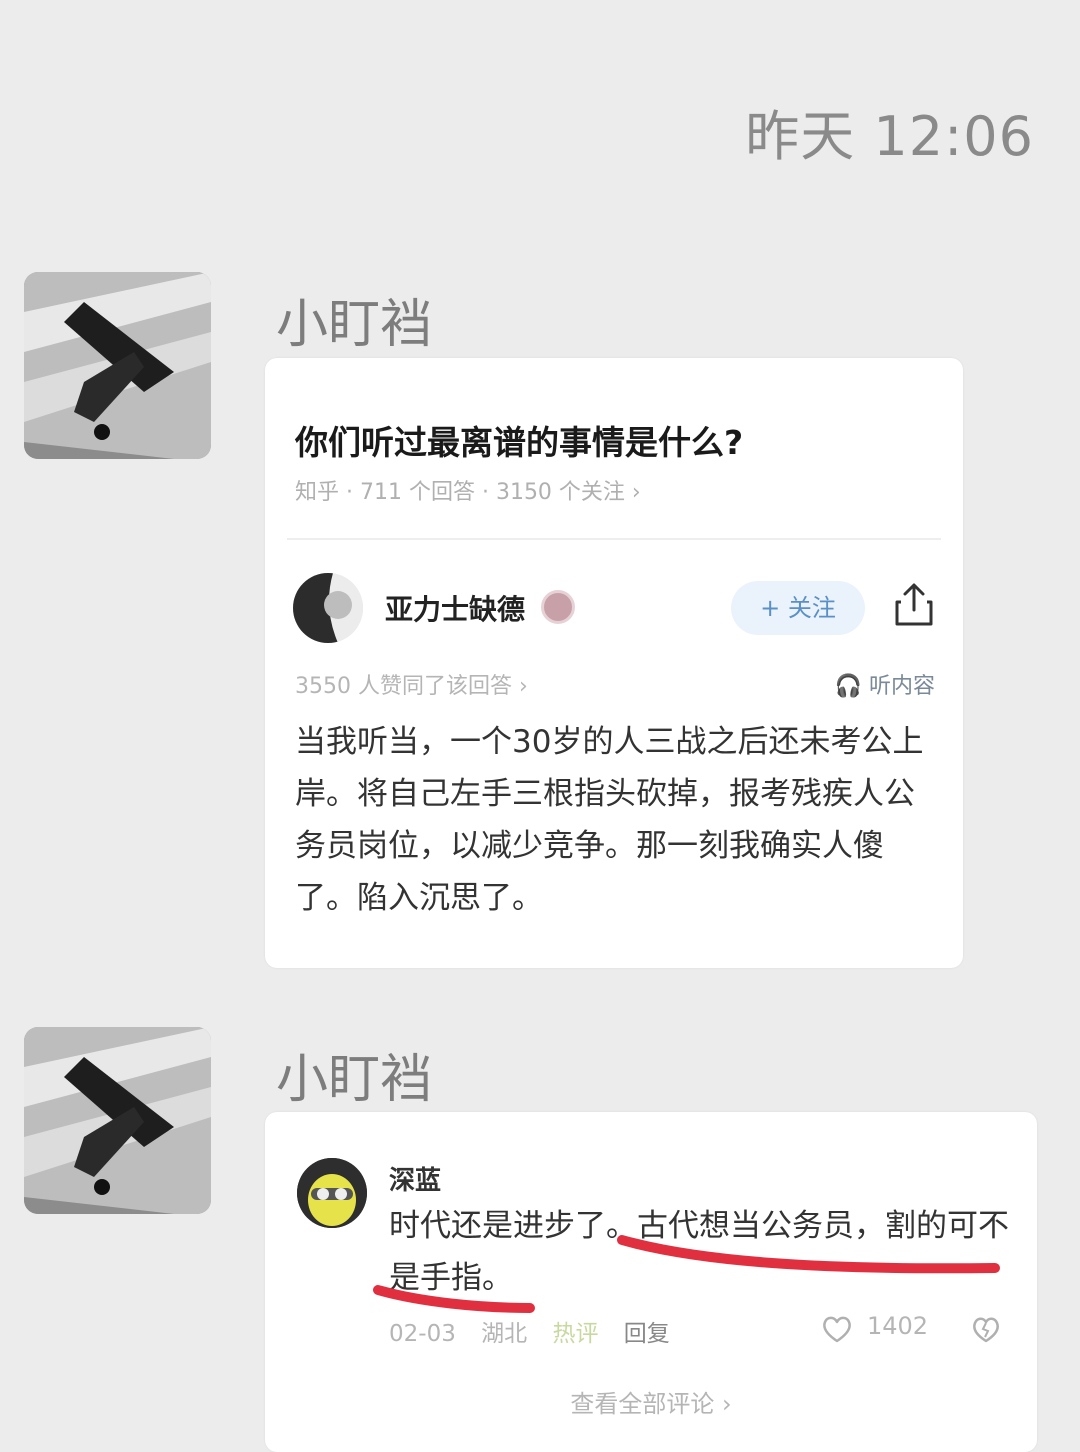 This screenshot has height=1452, width=1080. I want to click on hot-comment-badge: 热评, so click(575, 1334).